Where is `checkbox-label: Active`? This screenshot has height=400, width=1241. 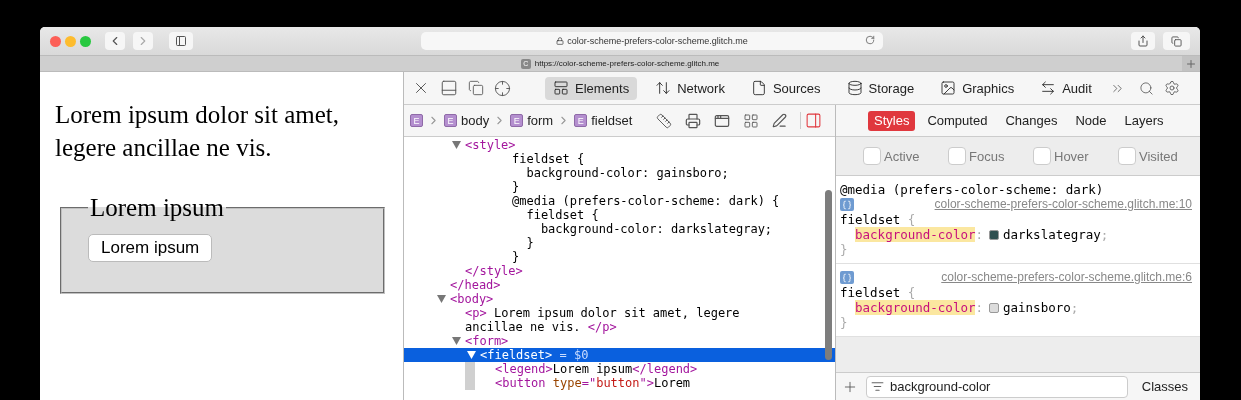 checkbox-label: Active is located at coordinates (902, 156).